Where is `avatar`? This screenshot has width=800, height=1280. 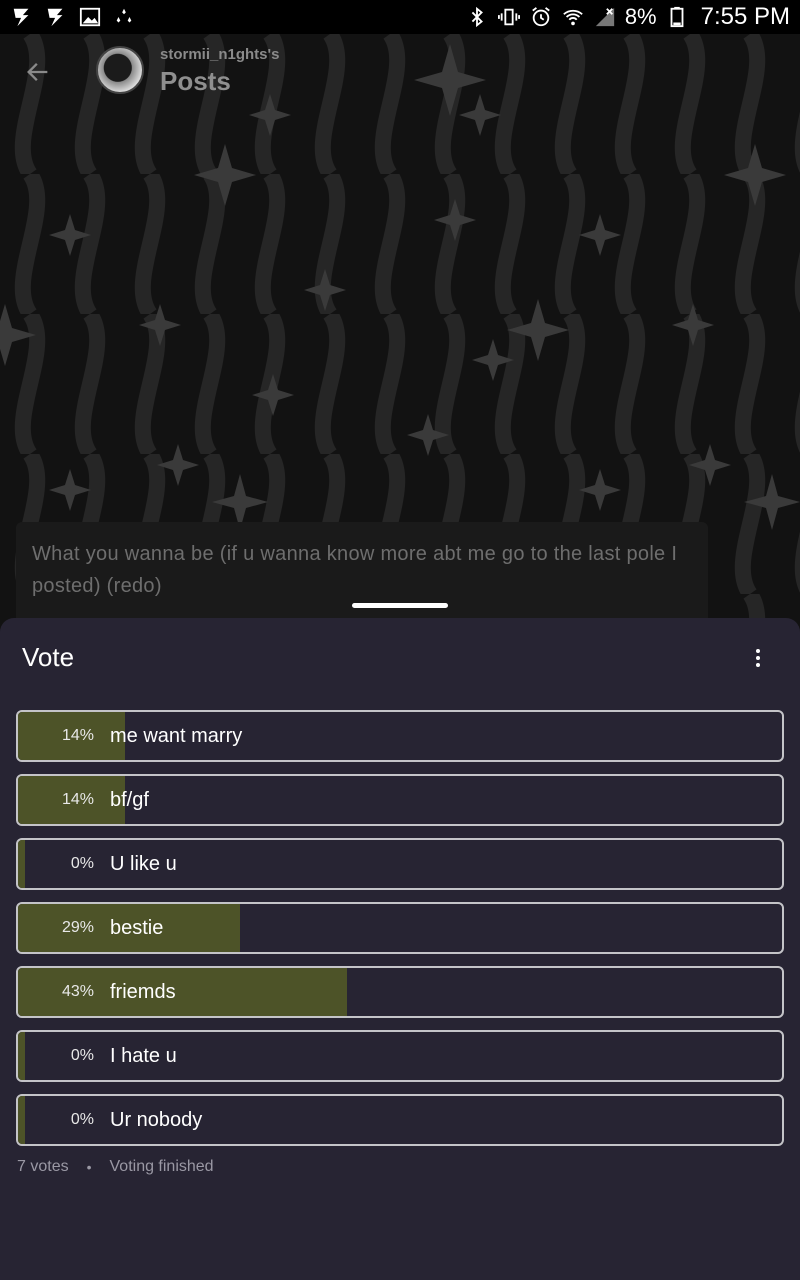 avatar is located at coordinates (120, 70).